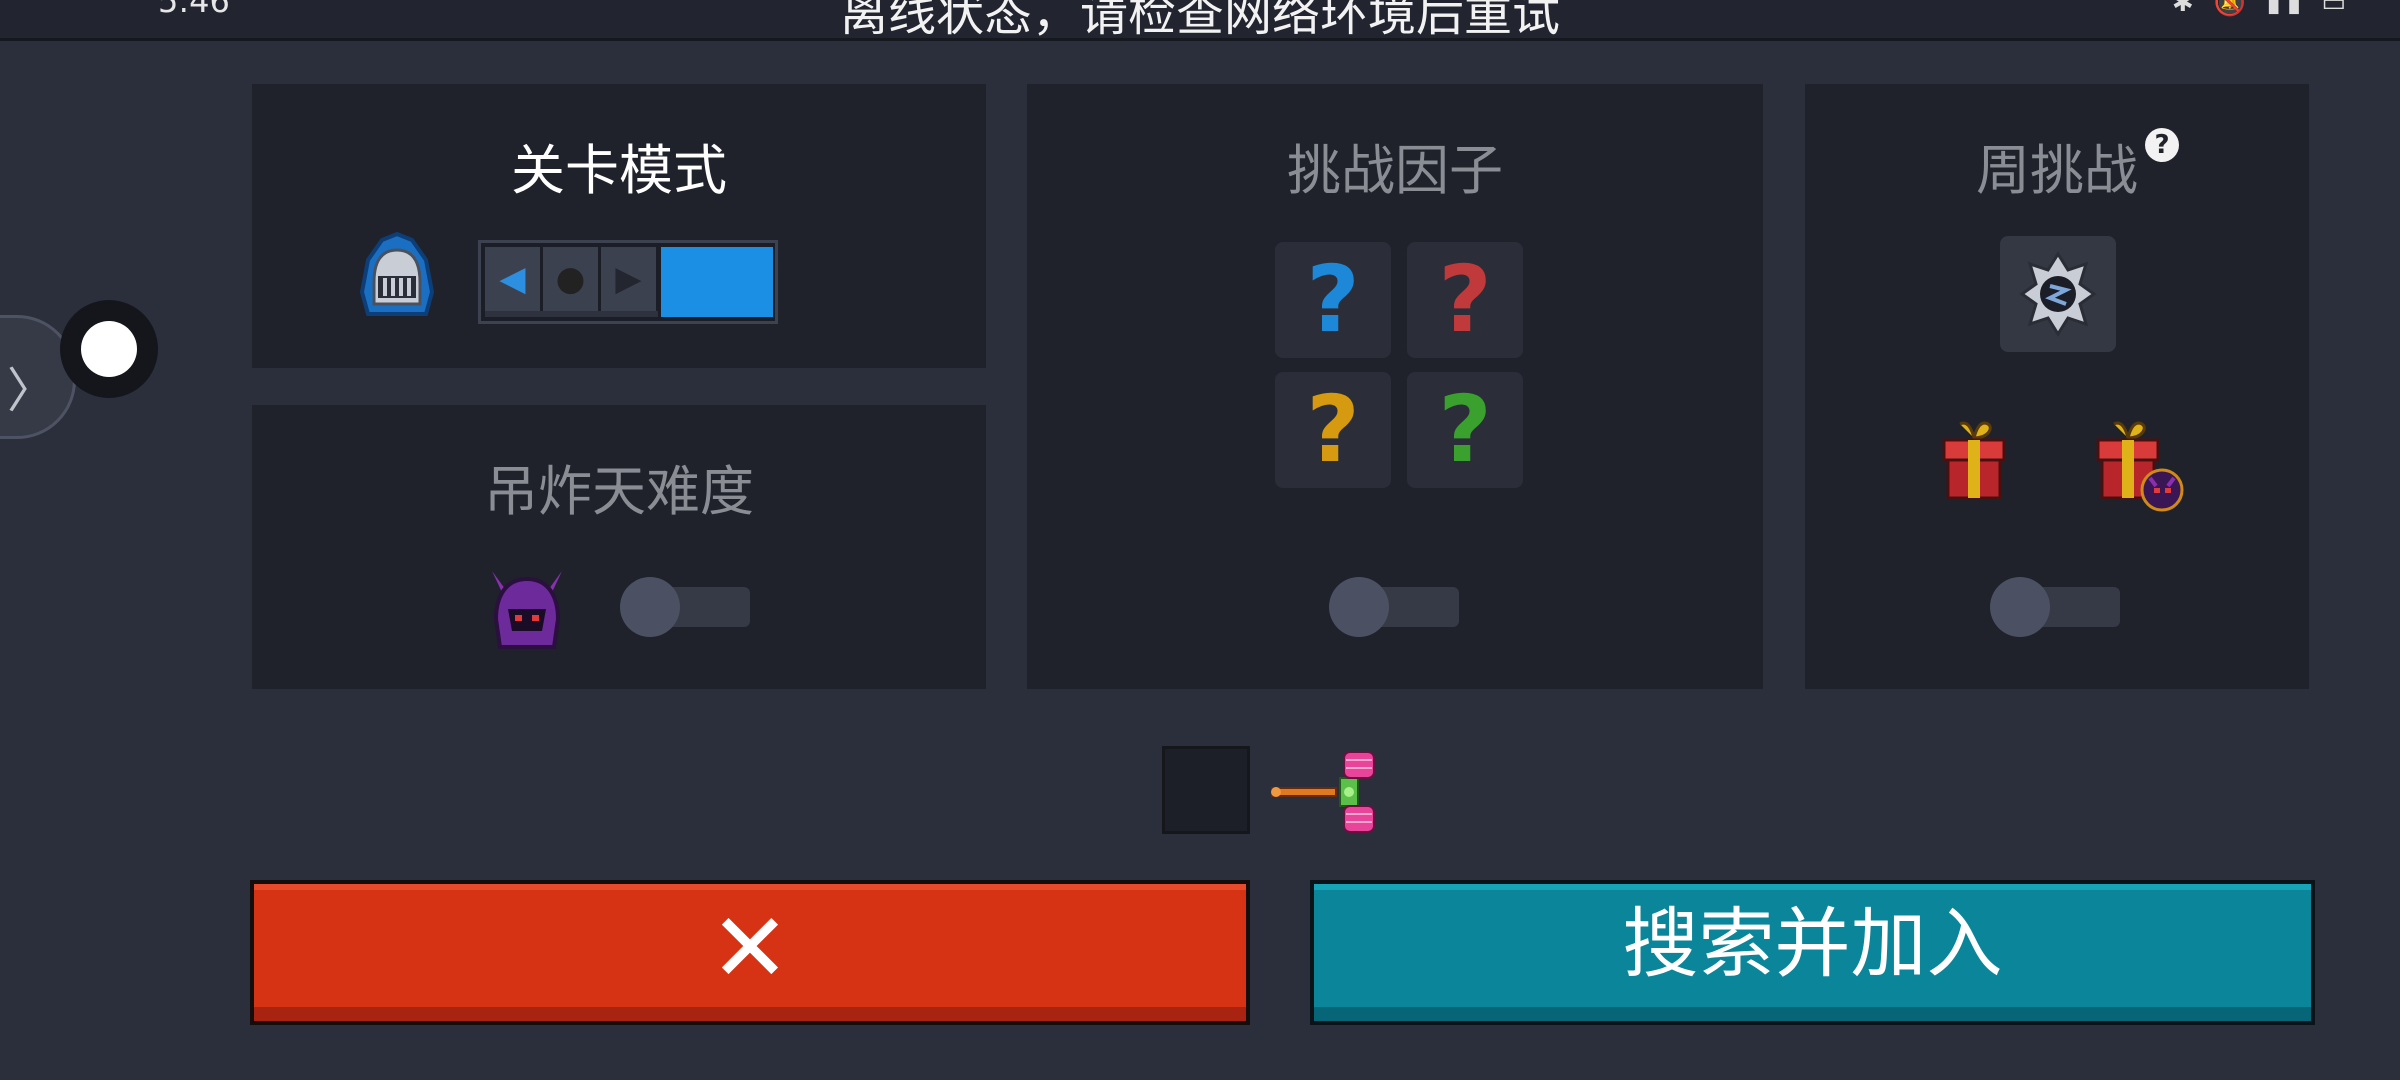 This screenshot has height=1080, width=2400. What do you see at coordinates (2055, 607) in the screenshot?
I see `weekly-challenge-toggle` at bounding box center [2055, 607].